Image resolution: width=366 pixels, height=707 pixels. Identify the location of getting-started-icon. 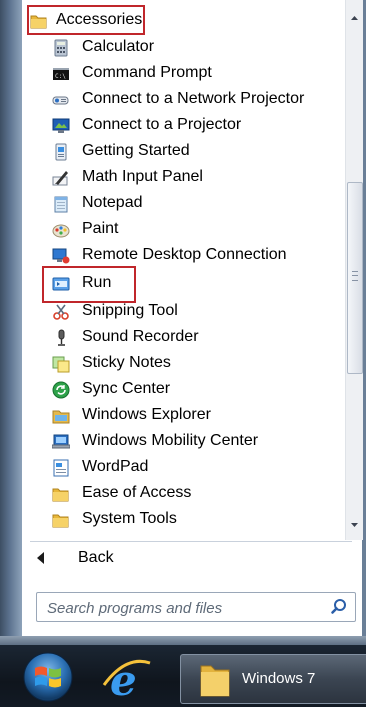
(61, 152).